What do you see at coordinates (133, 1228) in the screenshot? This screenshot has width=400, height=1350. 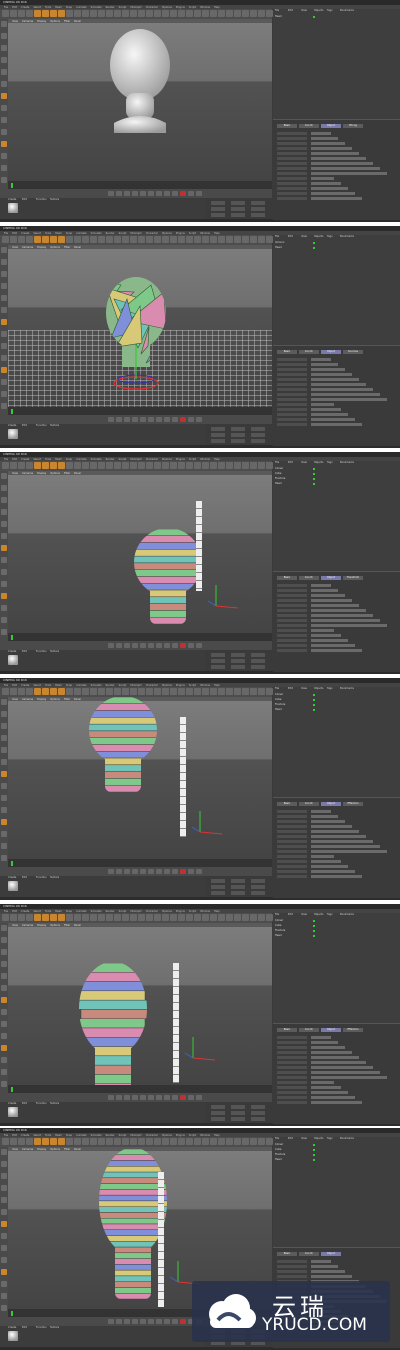 I see `sliced-head-model` at bounding box center [133, 1228].